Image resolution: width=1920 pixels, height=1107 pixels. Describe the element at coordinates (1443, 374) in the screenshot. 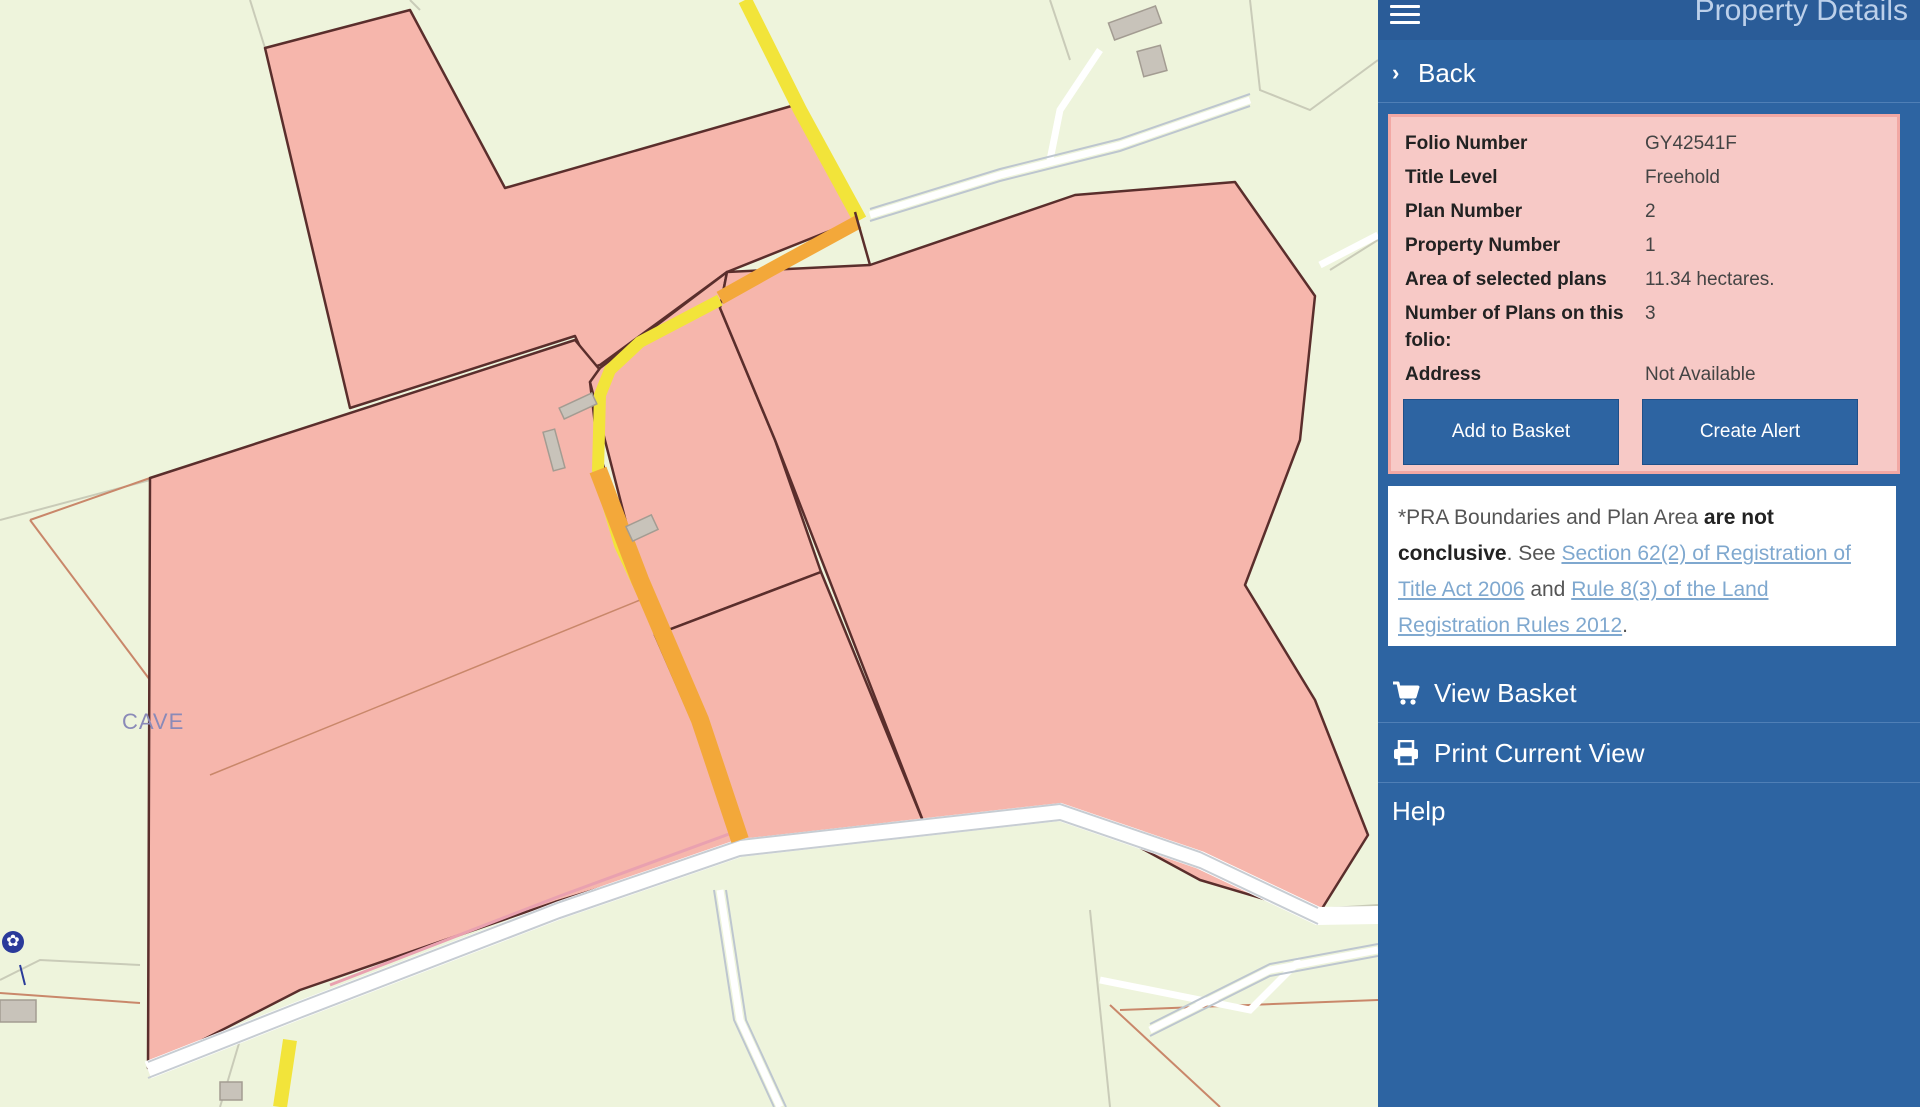

I see `detail-label-address: Address` at that location.